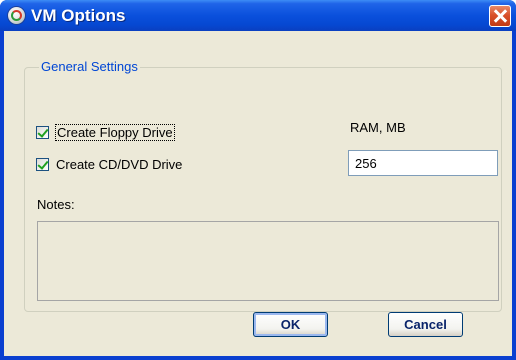  Describe the element at coordinates (119, 164) in the screenshot. I see `create-cd-label: Create CD/DVD Drive` at that location.